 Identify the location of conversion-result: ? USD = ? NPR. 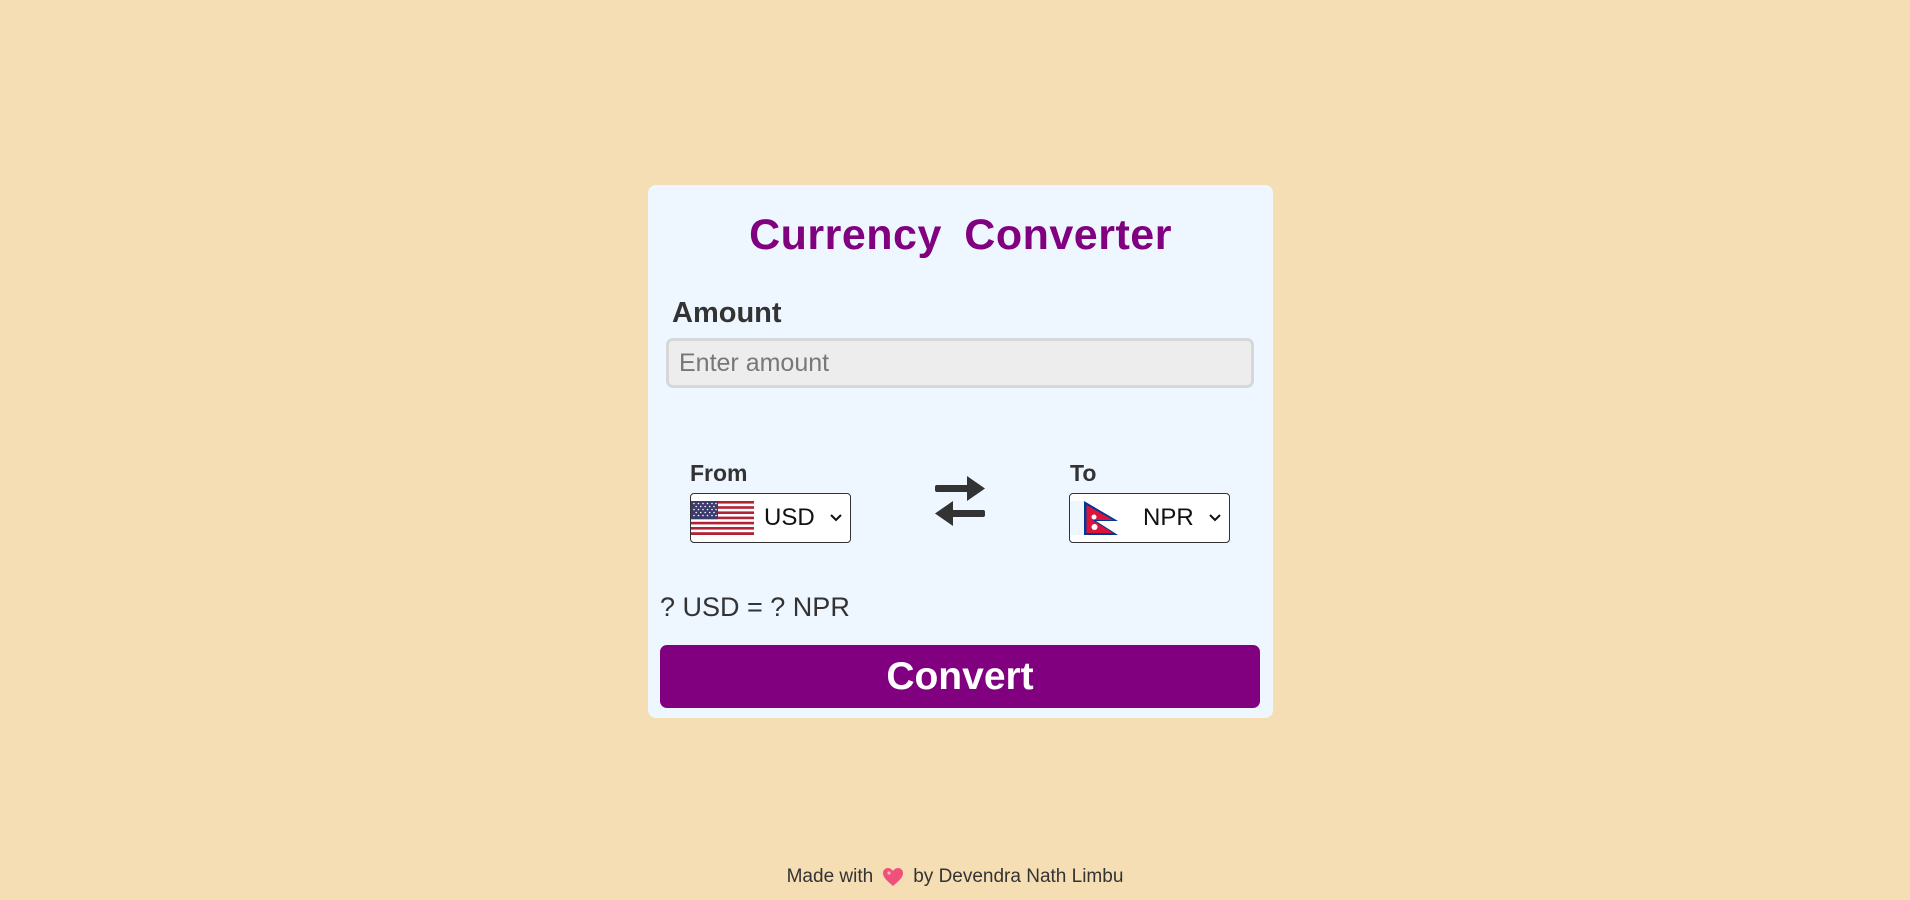
(755, 607).